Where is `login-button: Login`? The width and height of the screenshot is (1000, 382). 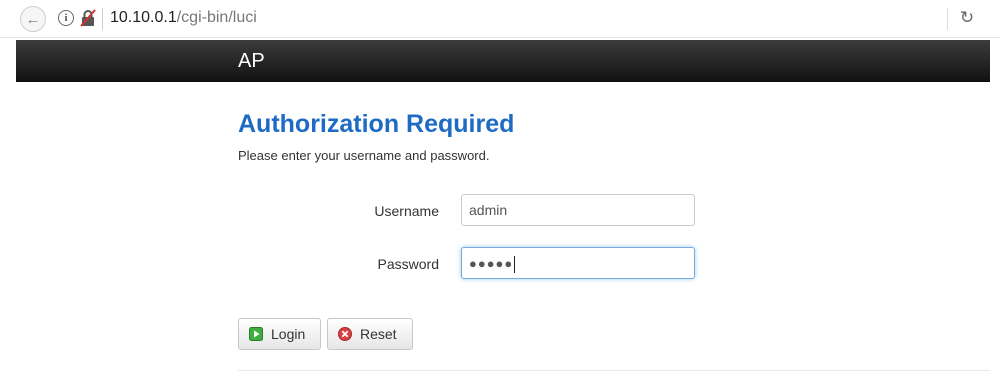 login-button: Login is located at coordinates (279, 334).